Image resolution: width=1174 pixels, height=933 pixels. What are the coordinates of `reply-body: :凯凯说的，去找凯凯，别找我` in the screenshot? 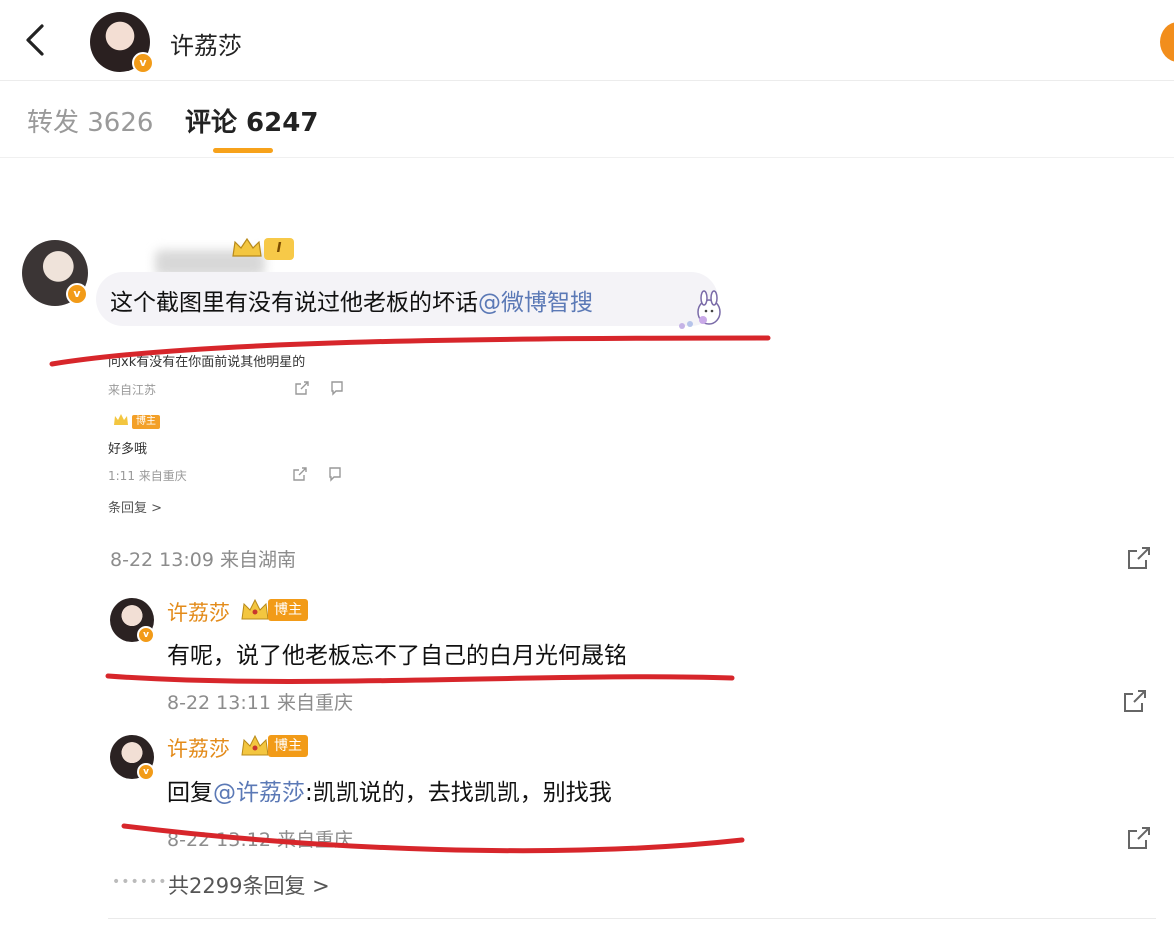 It's located at (458, 793).